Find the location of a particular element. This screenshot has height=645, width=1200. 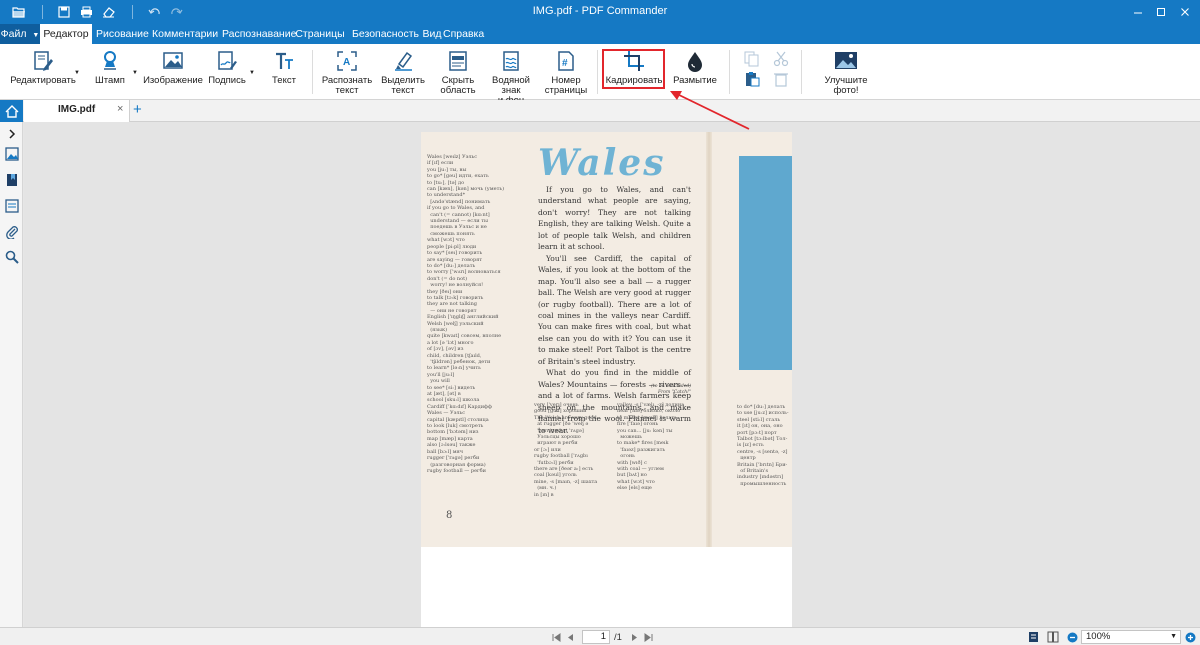

expand-panel-icon is located at coordinates (11, 133).